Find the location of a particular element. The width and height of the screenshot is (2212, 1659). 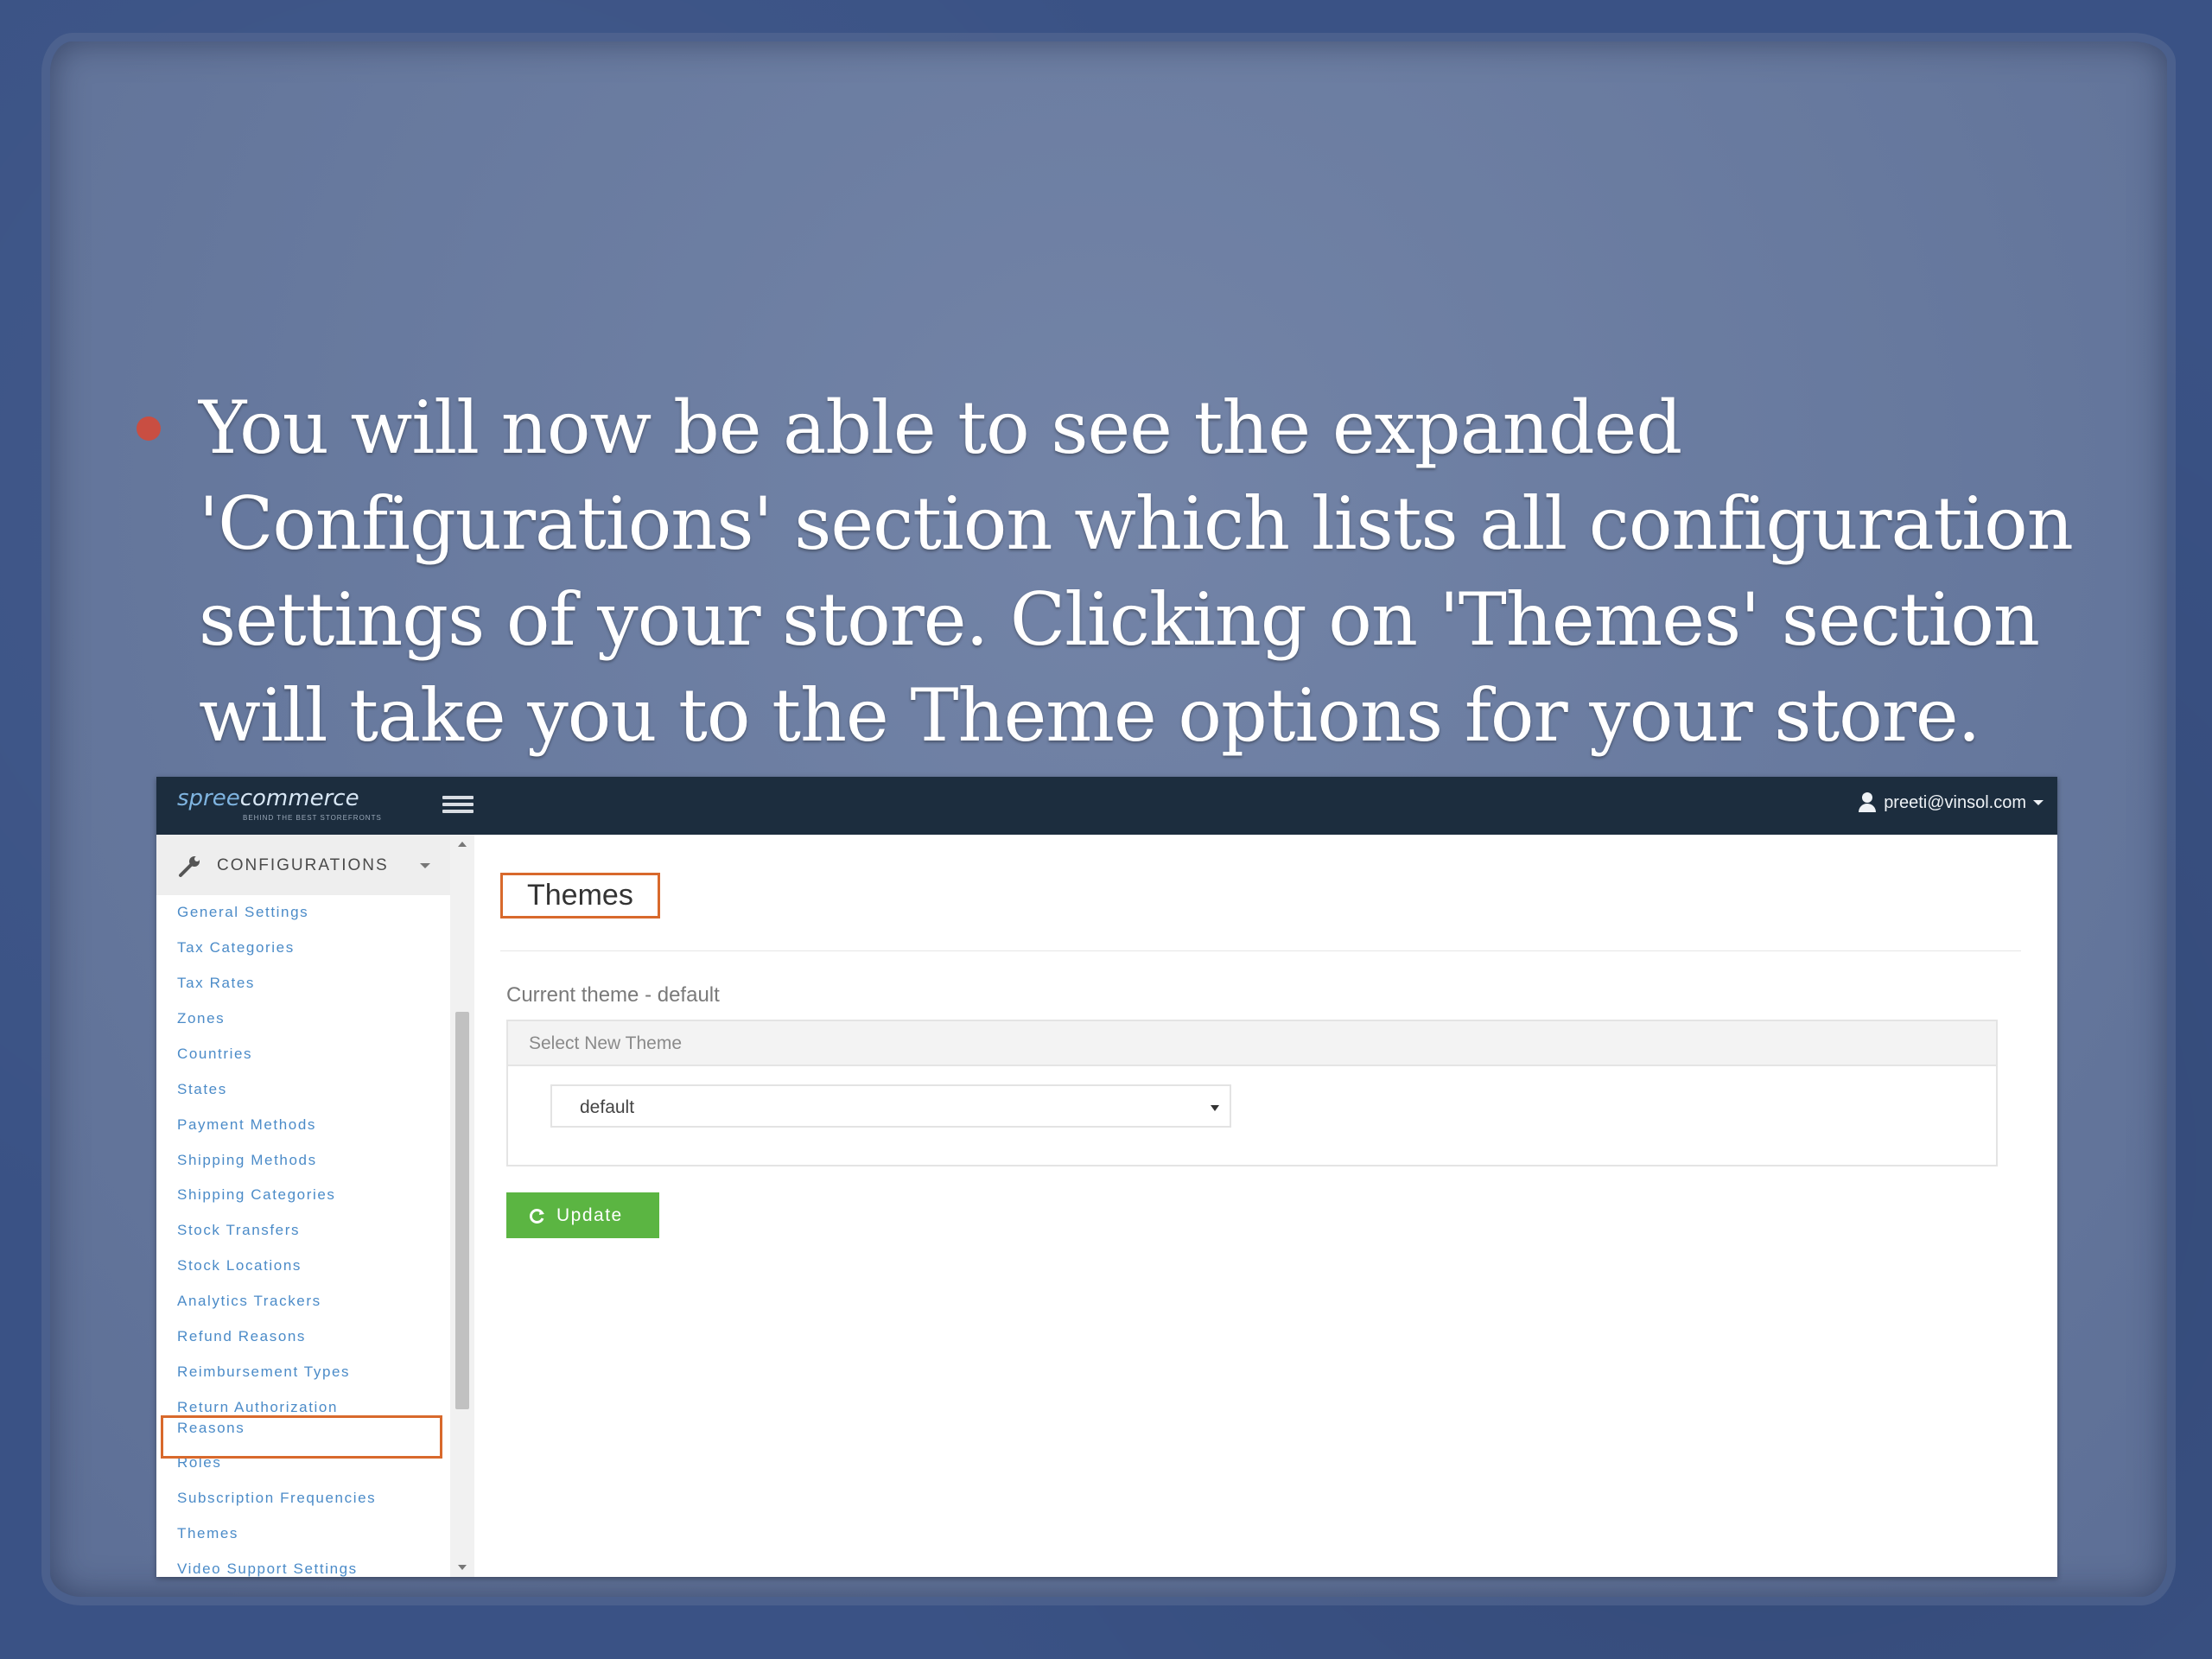

user-menu-dropdown: preeti@vinsol.com is located at coordinates (1951, 802).